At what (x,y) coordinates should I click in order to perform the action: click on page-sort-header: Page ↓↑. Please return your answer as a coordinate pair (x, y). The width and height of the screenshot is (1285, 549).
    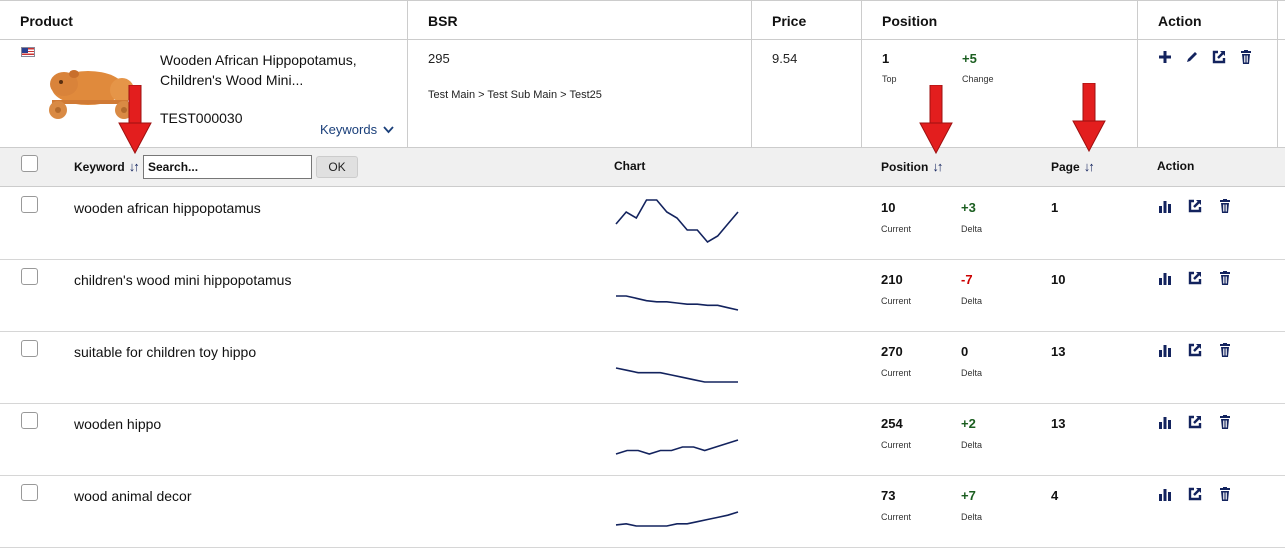
    Looking at the image, I should click on (1073, 166).